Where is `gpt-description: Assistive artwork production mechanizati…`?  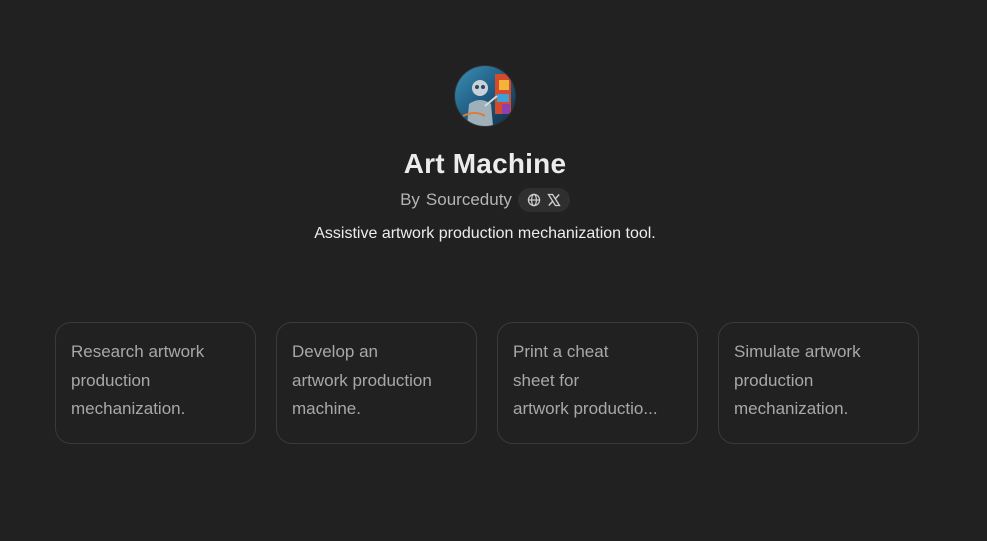 gpt-description: Assistive artwork production mechanizati… is located at coordinates (485, 233).